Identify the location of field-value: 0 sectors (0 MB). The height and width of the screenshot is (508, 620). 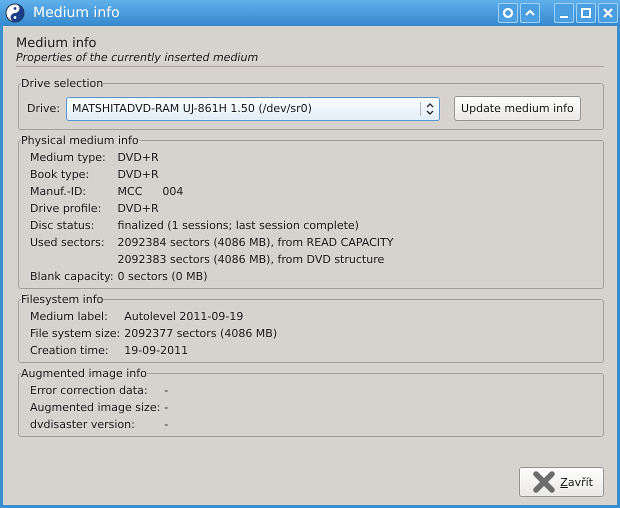
(163, 276).